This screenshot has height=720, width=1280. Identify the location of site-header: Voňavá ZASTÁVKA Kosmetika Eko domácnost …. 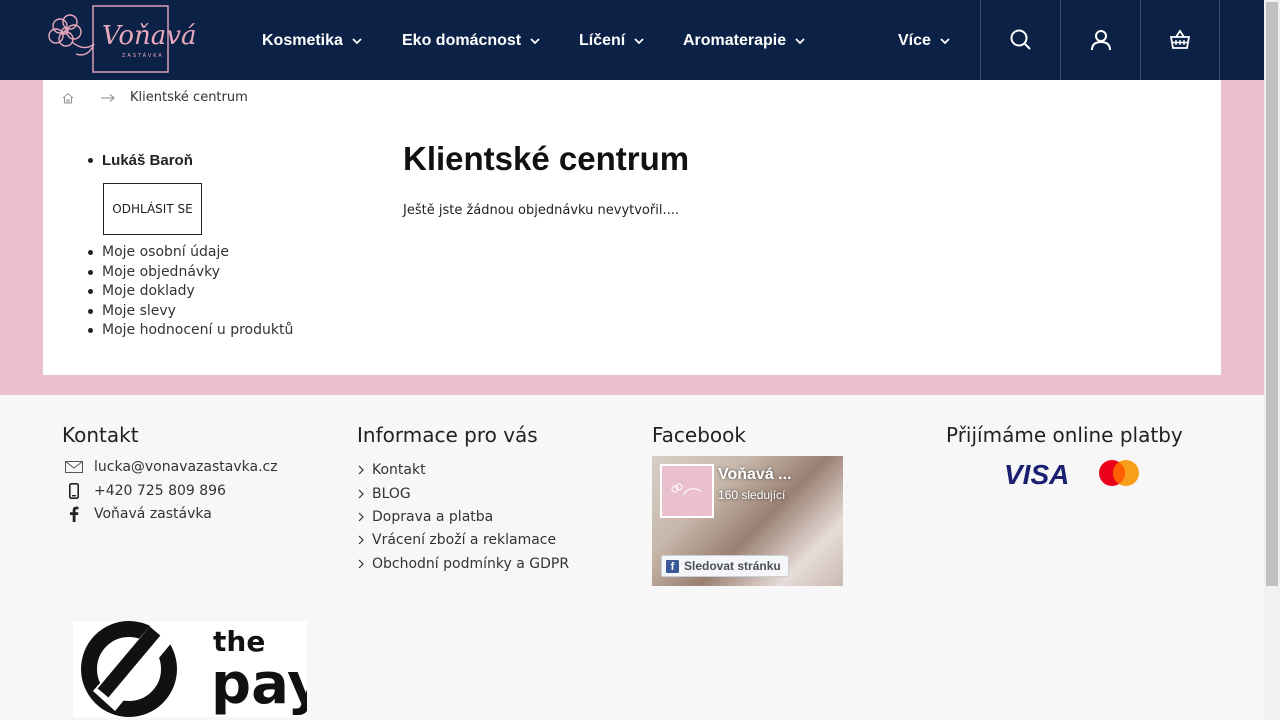
(632, 40).